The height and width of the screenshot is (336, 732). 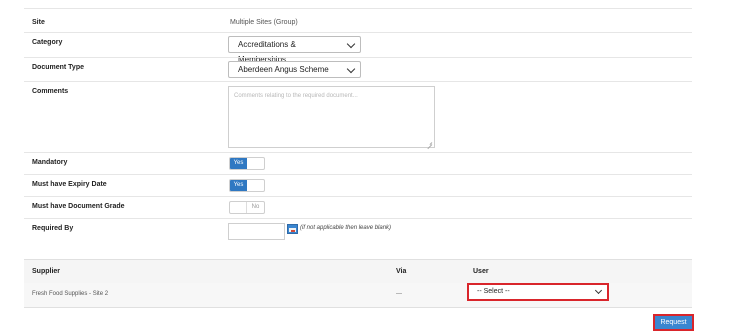 What do you see at coordinates (294, 50) in the screenshot?
I see `category-select: Accreditations & Memberships` at bounding box center [294, 50].